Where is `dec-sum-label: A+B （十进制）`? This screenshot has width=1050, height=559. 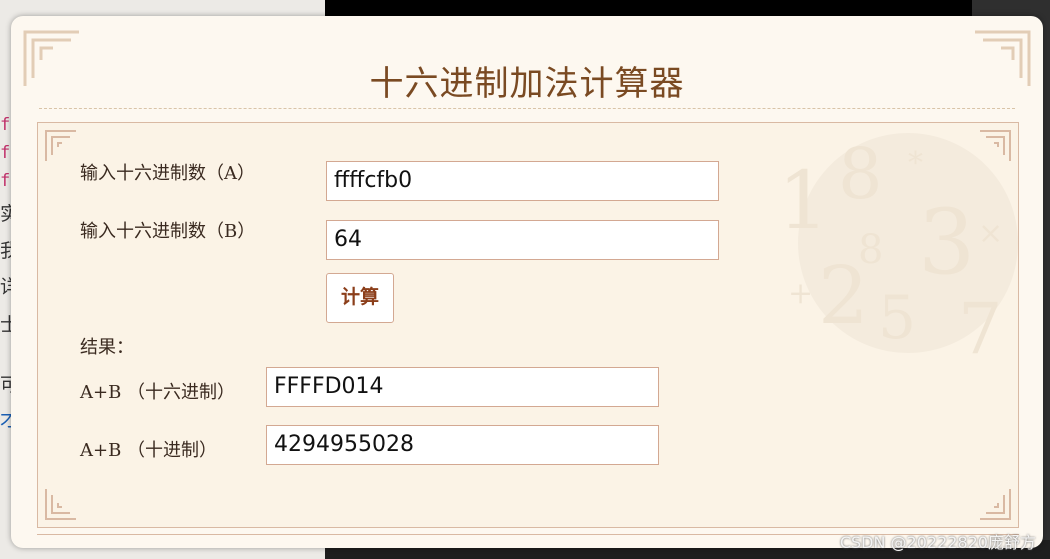 dec-sum-label: A+B （十进制） is located at coordinates (149, 450).